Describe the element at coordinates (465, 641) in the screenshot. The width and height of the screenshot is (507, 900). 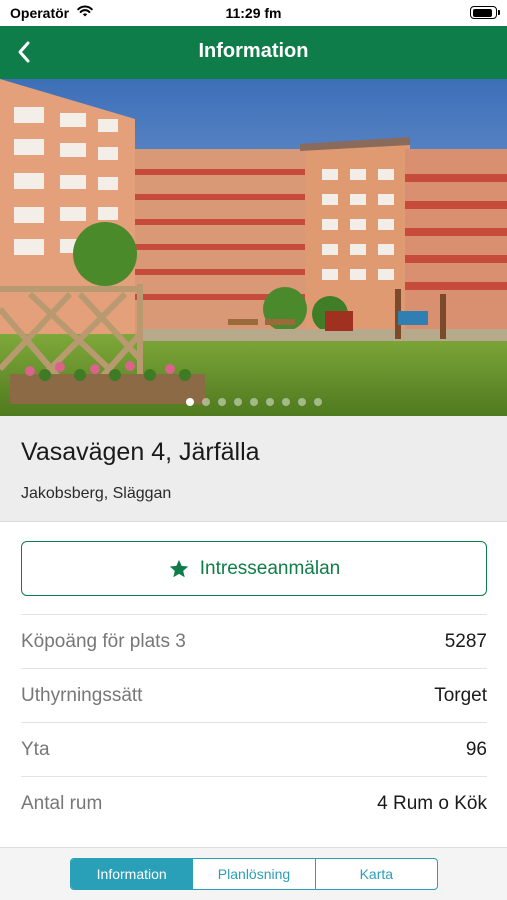
I see `detail-value: 5287` at that location.